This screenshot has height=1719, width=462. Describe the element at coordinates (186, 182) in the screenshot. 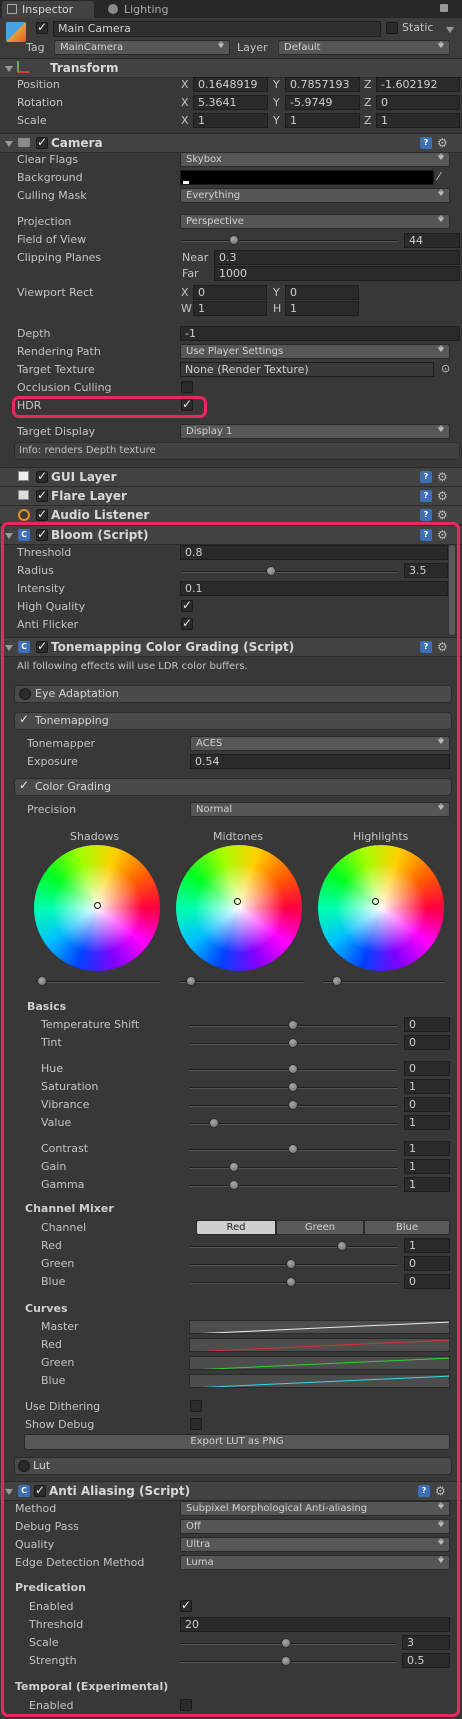

I see `background-alpha-bar` at that location.